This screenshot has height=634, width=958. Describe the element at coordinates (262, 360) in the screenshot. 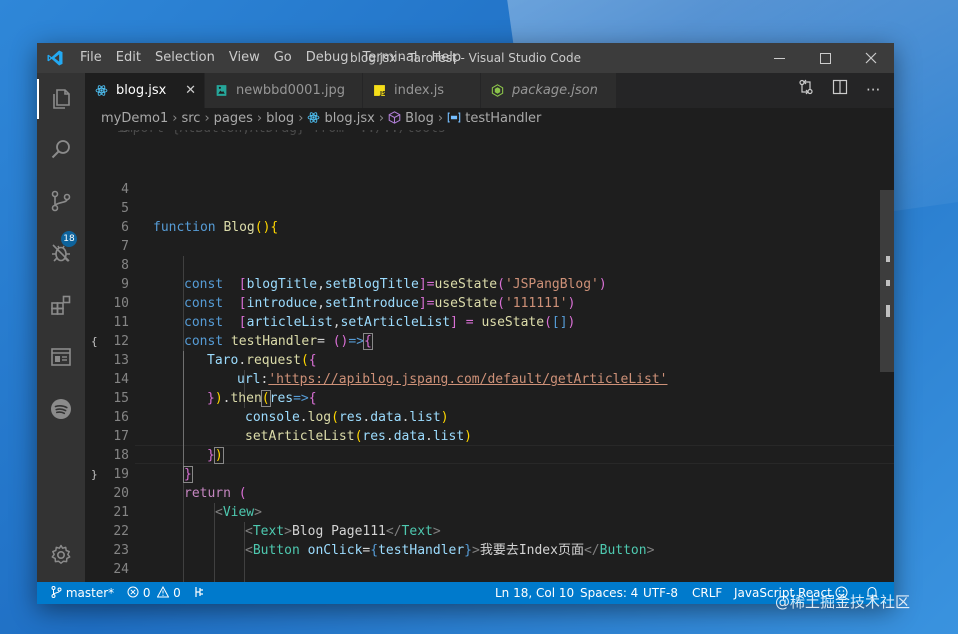

I see `code-line: Taro.request({` at that location.